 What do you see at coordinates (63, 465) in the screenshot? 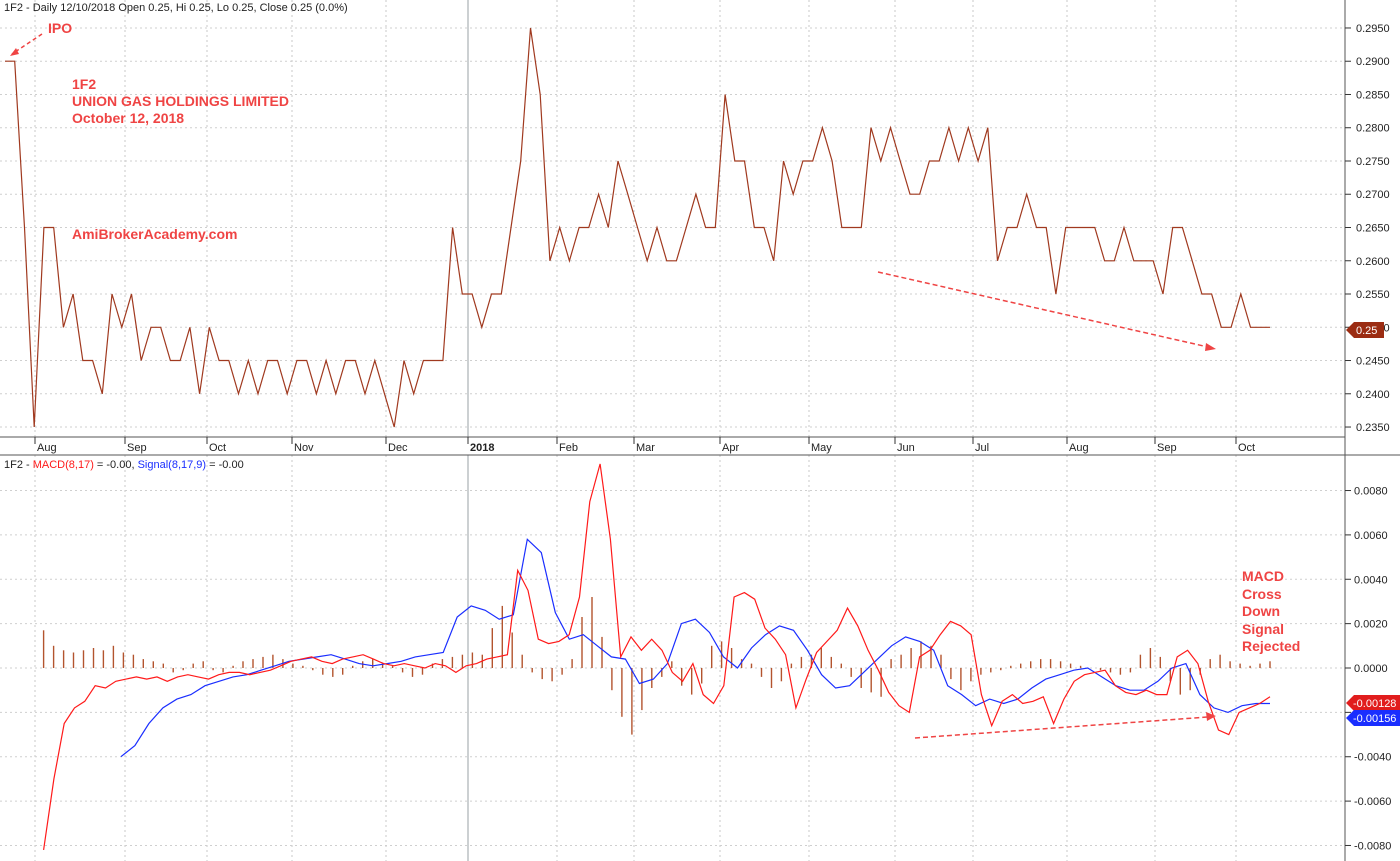
I see `macd-header-name: MACD(8,17)` at bounding box center [63, 465].